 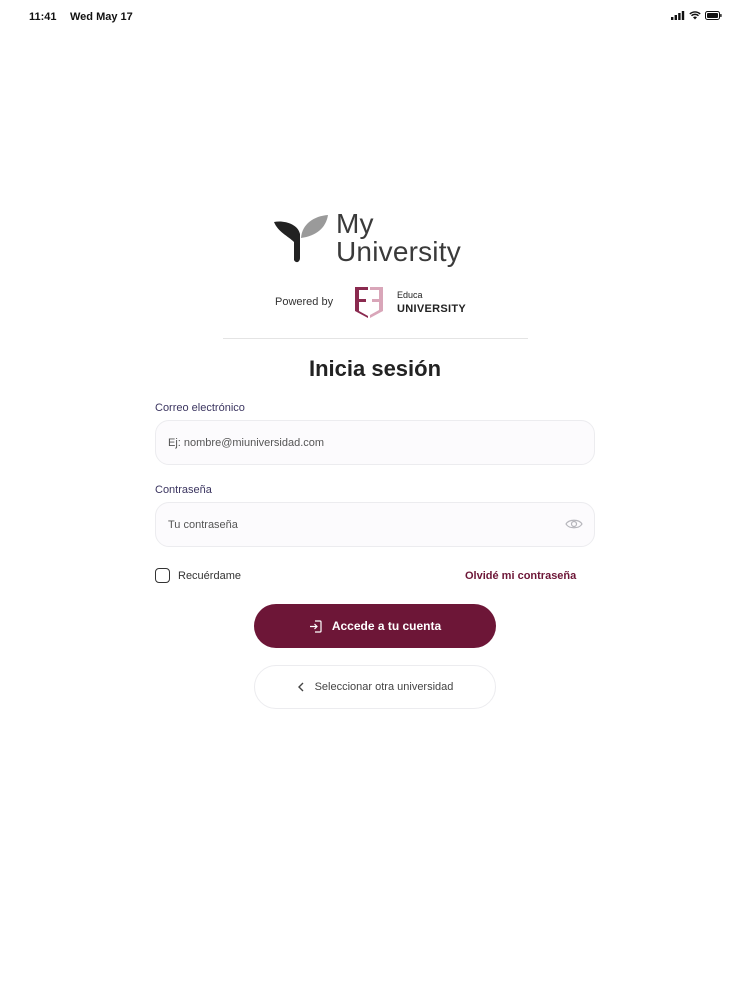 What do you see at coordinates (520, 576) in the screenshot?
I see `forgot-password-link: Olvidé mi contraseña` at bounding box center [520, 576].